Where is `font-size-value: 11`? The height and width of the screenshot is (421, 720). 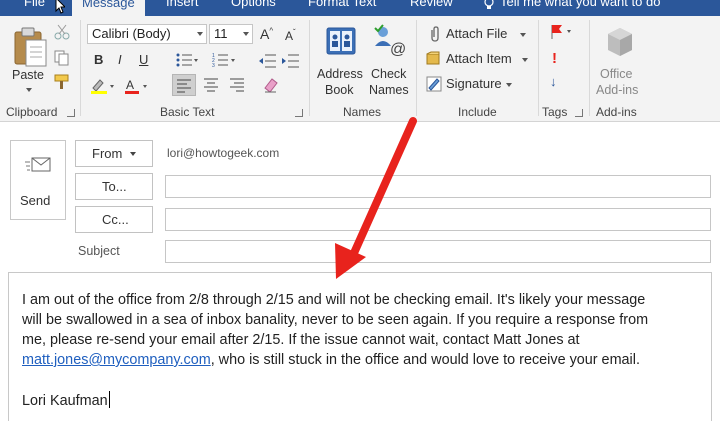 font-size-value: 11 is located at coordinates (221, 33).